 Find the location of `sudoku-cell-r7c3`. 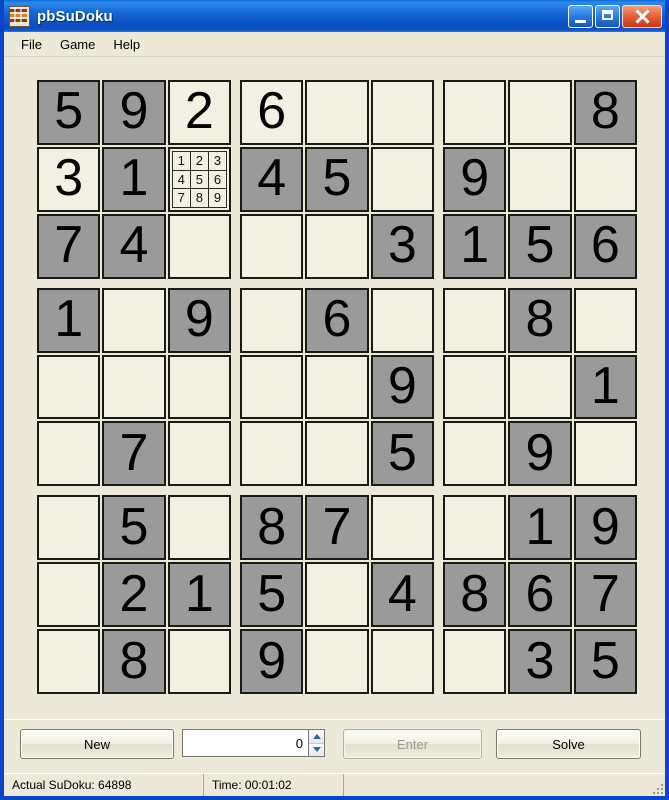

sudoku-cell-r7c3 is located at coordinates (199, 528).